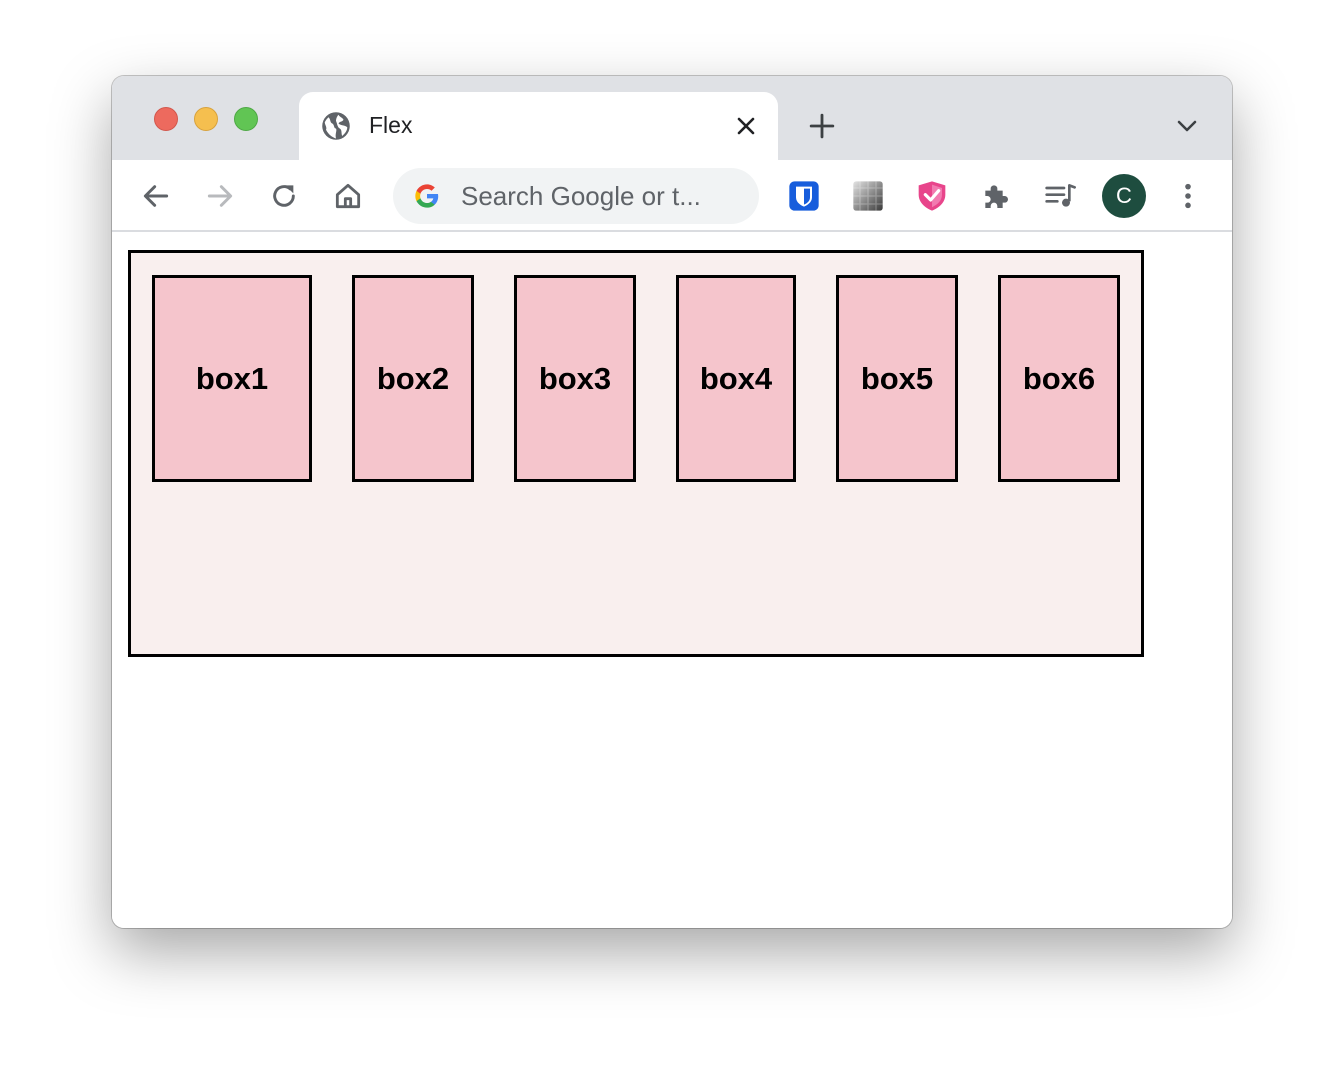 This screenshot has height=1076, width=1344. Describe the element at coordinates (413, 378) in the screenshot. I see `box-2: box2` at that location.